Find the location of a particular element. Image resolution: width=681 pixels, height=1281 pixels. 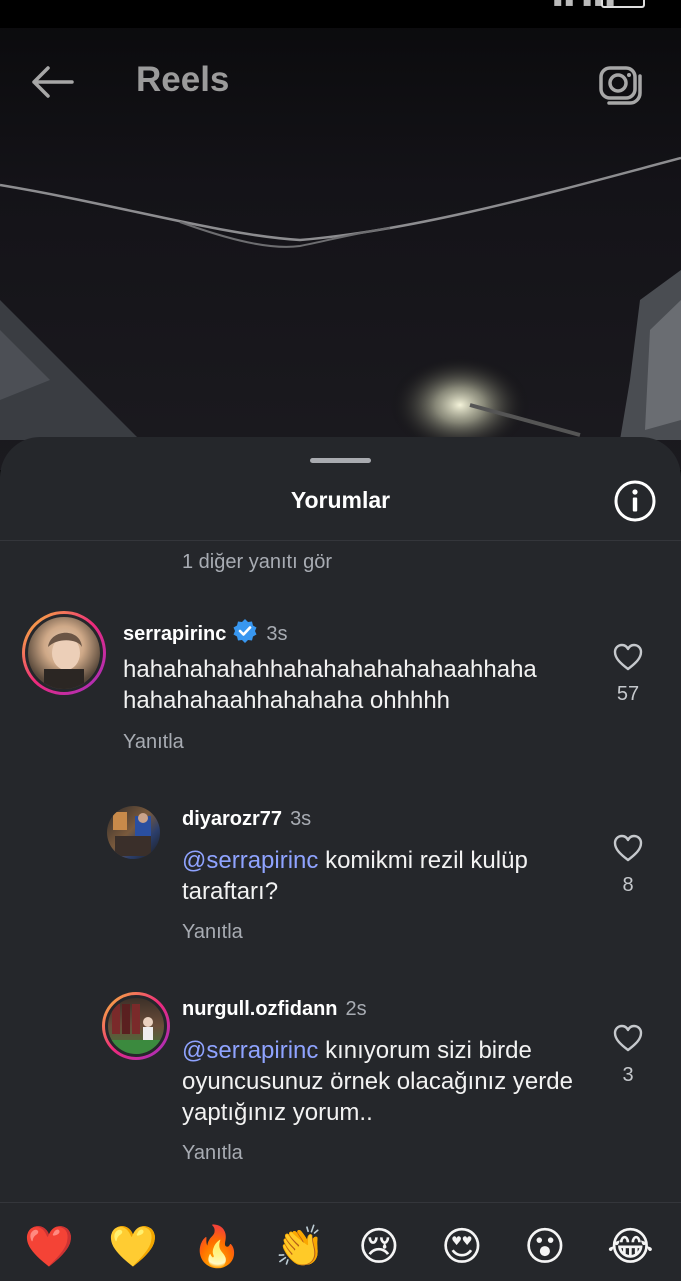

camera-icon is located at coordinates (620, 84).